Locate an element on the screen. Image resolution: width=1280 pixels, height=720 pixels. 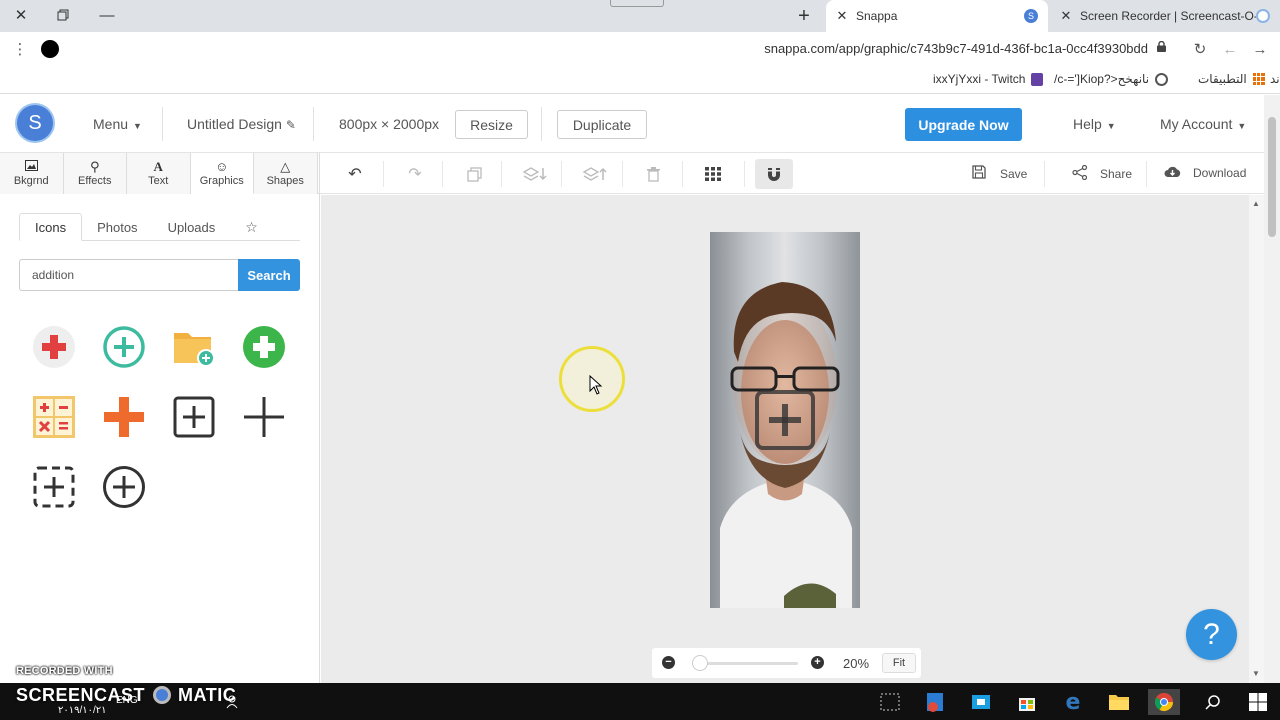
page-scrollbar is located at coordinates (1272, 389).